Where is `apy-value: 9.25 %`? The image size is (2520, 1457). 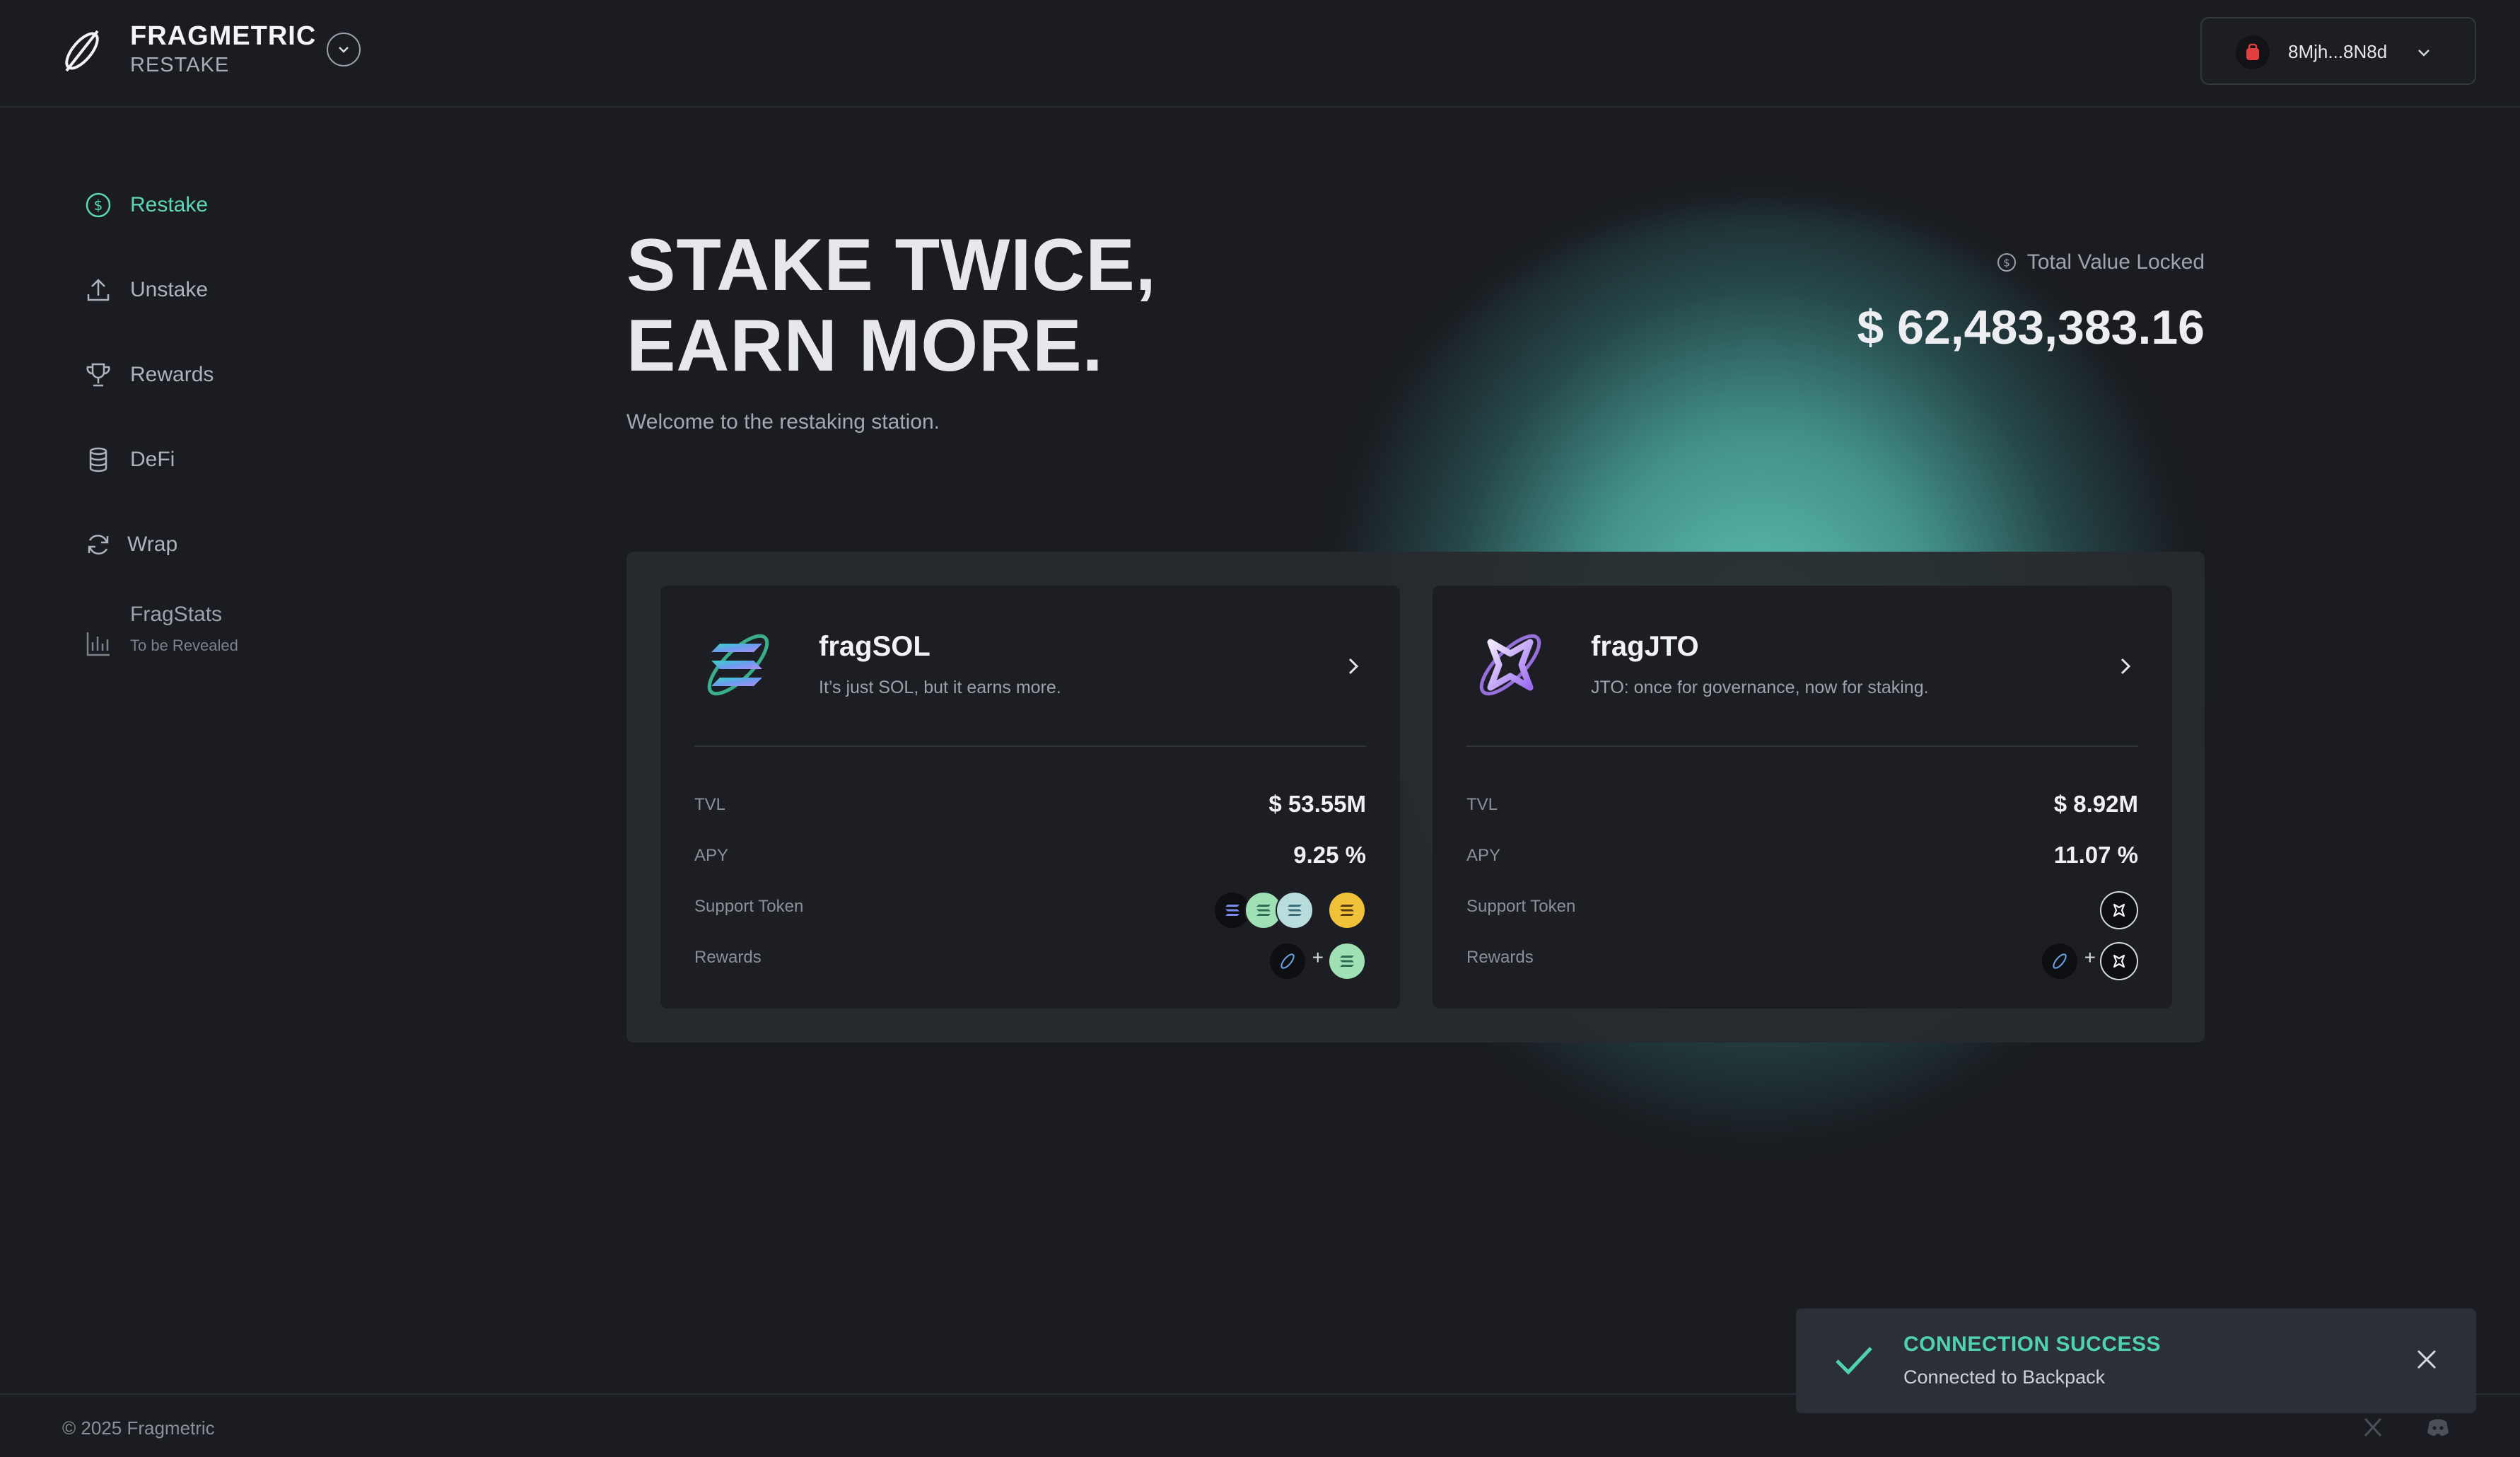 apy-value: 9.25 % is located at coordinates (1329, 855).